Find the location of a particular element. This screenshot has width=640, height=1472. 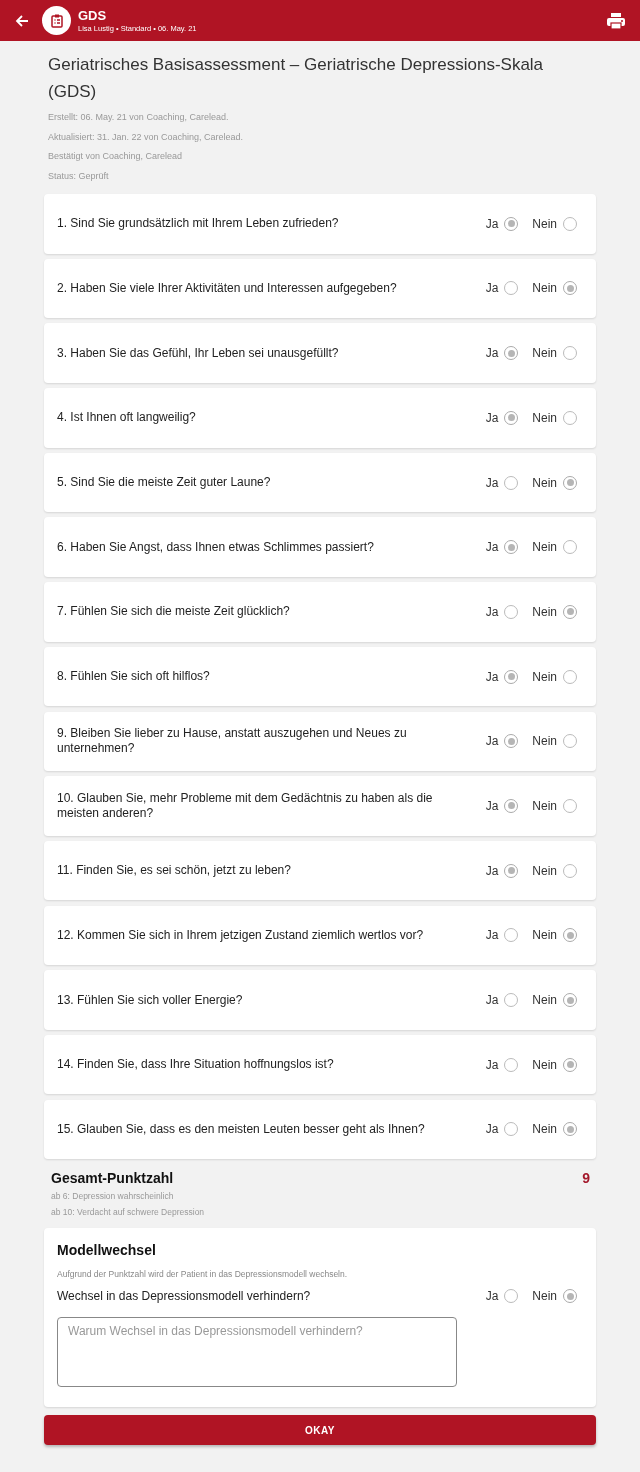

page-title: Geriatrisches Basisassessment – Geriatrische Depressions-Skala (GDS) is located at coordinates (296, 78).